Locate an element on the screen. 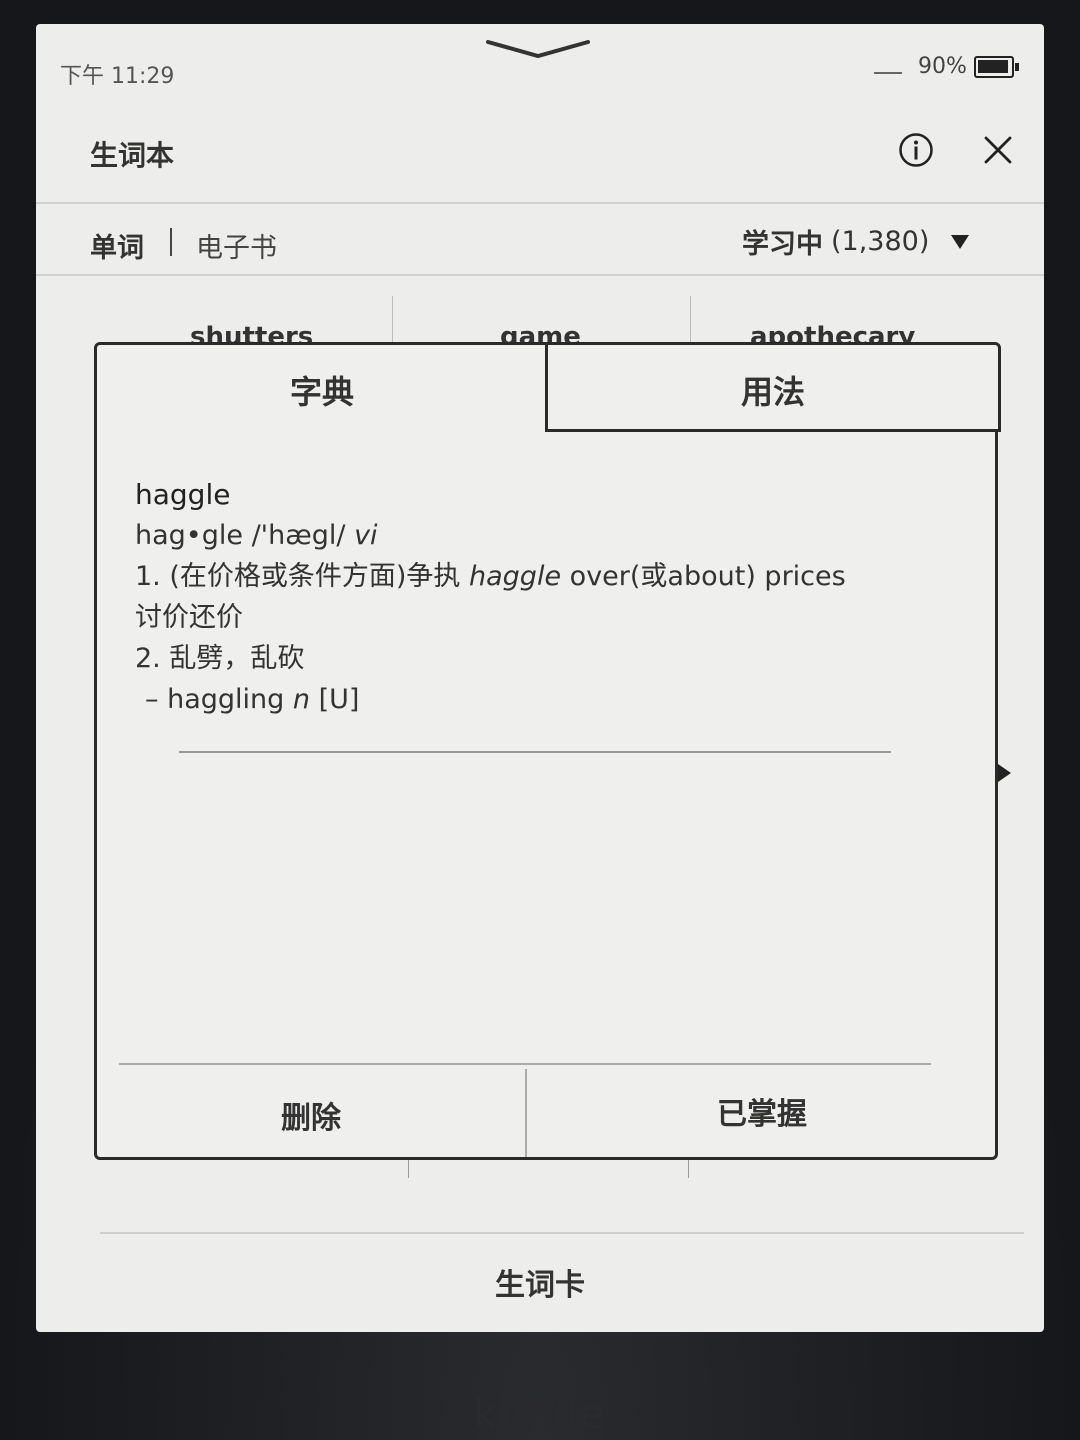  definition-divider is located at coordinates (535, 752).